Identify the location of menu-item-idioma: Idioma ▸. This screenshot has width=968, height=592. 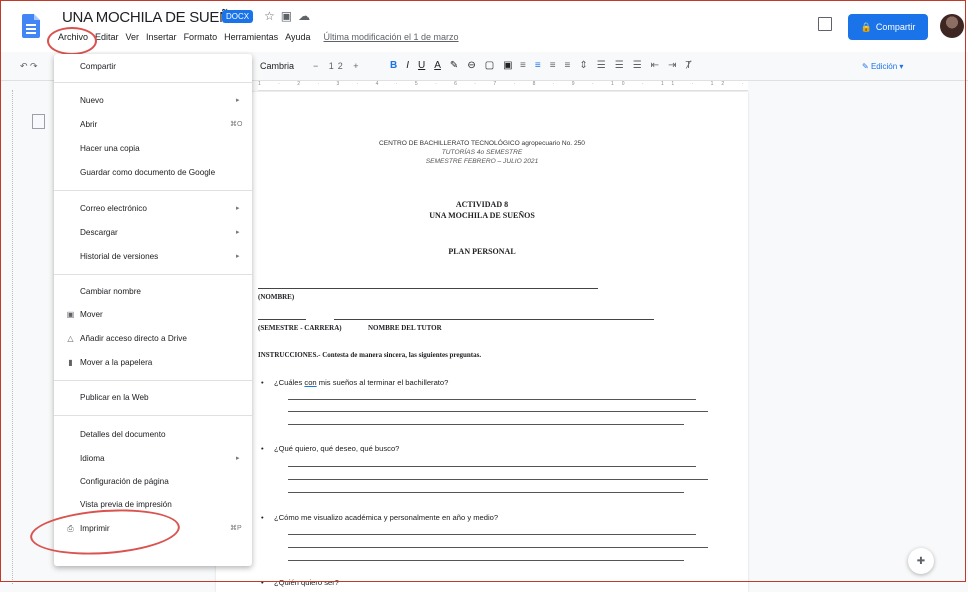
(160, 459).